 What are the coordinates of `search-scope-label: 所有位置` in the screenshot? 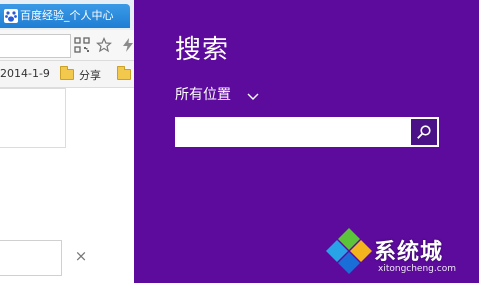 It's located at (203, 95).